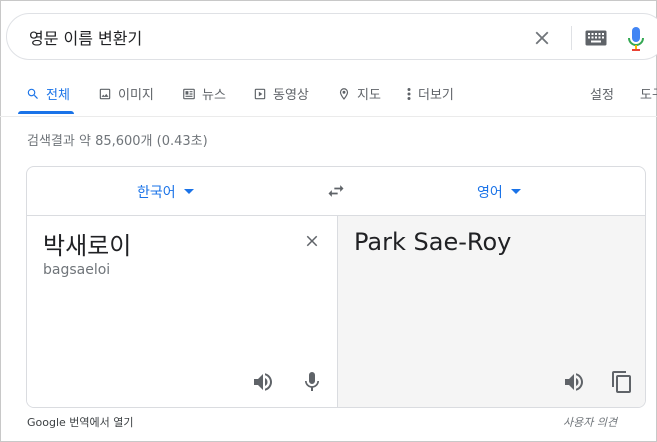 This screenshot has height=442, width=657. I want to click on target-language-label: 영어, so click(490, 193).